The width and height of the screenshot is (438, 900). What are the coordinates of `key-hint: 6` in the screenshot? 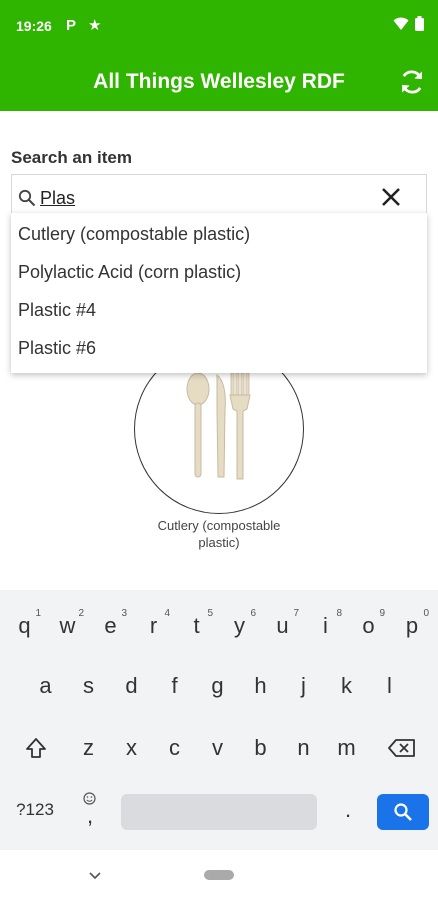 It's located at (253, 613).